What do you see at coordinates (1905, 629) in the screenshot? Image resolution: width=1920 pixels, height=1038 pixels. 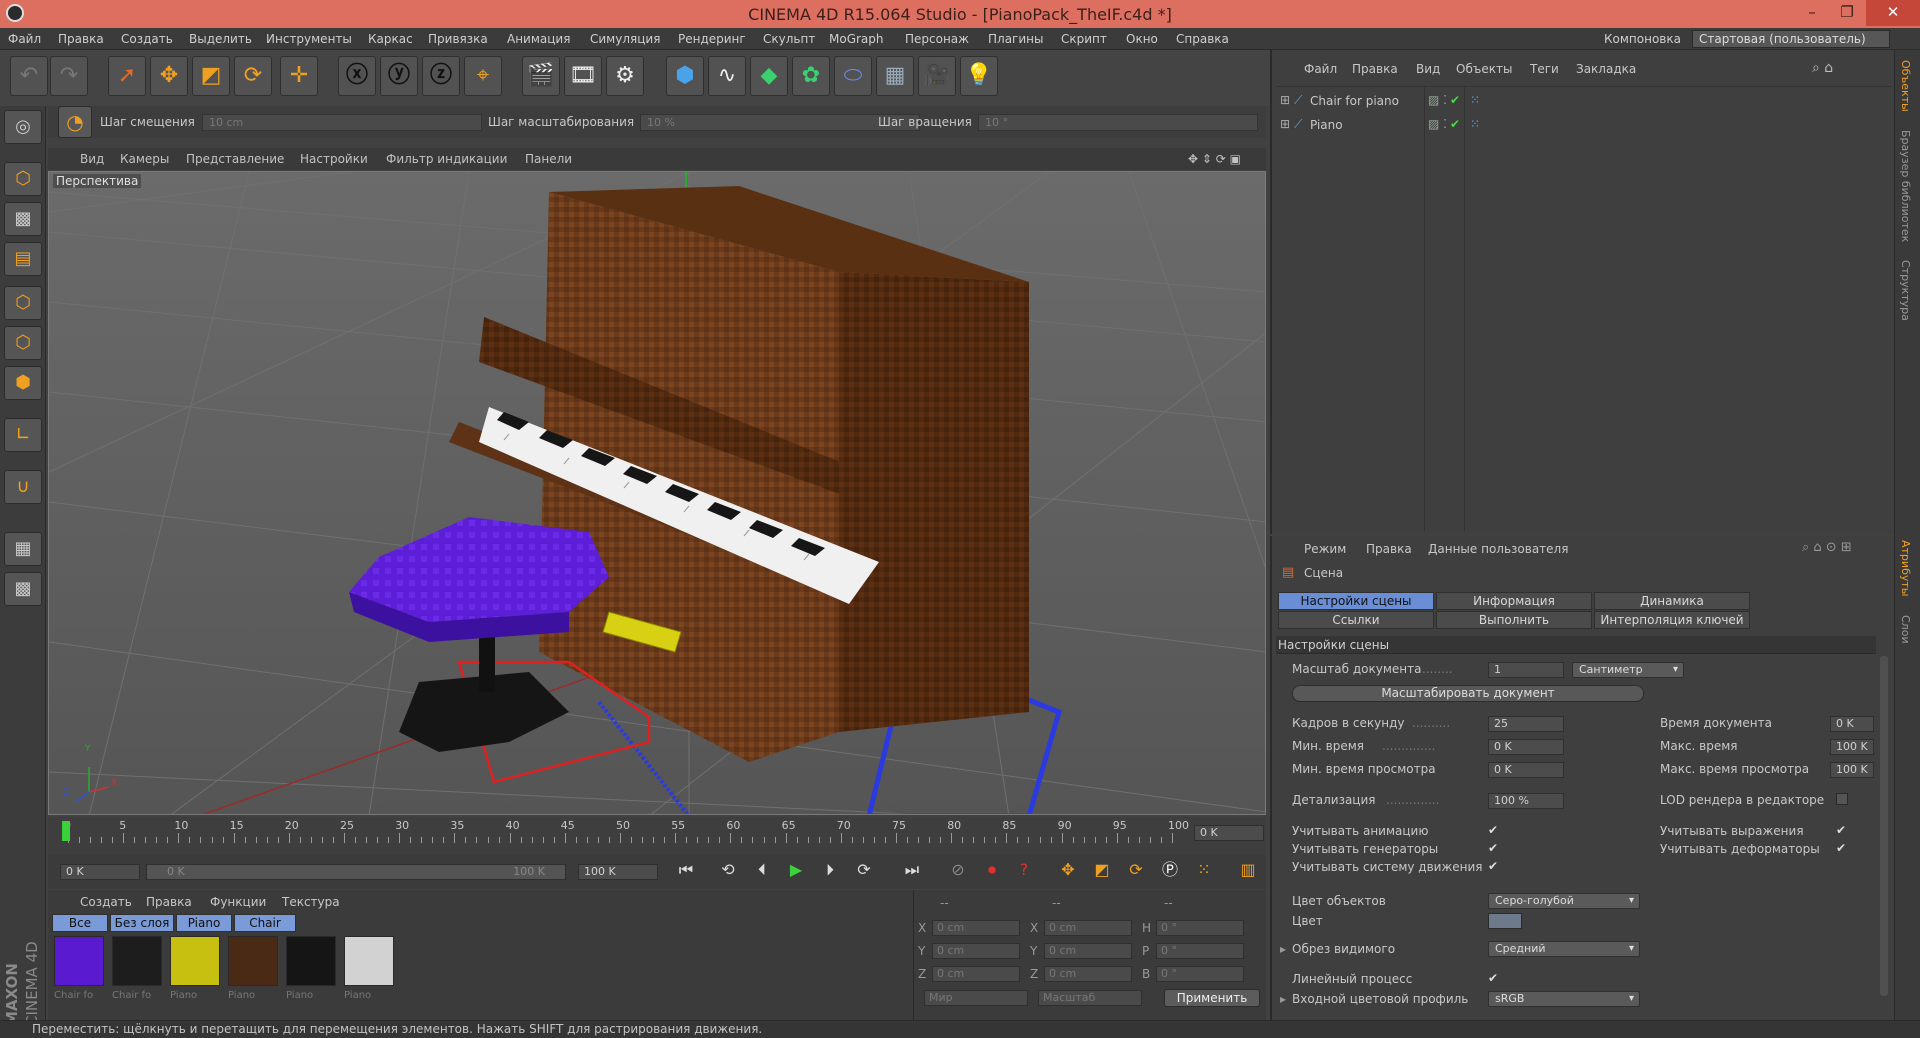 I see `sidetab-layers: Слои` at bounding box center [1905, 629].